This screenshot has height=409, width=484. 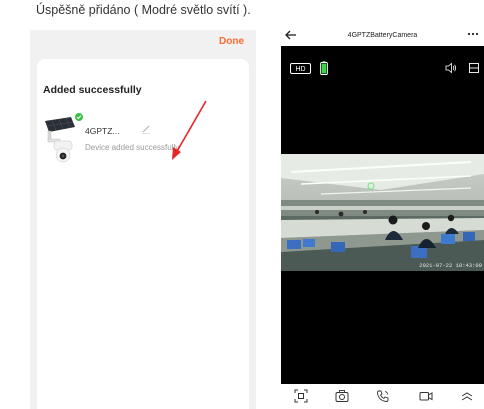 What do you see at coordinates (231, 41) in the screenshot?
I see `done-button: Done` at bounding box center [231, 41].